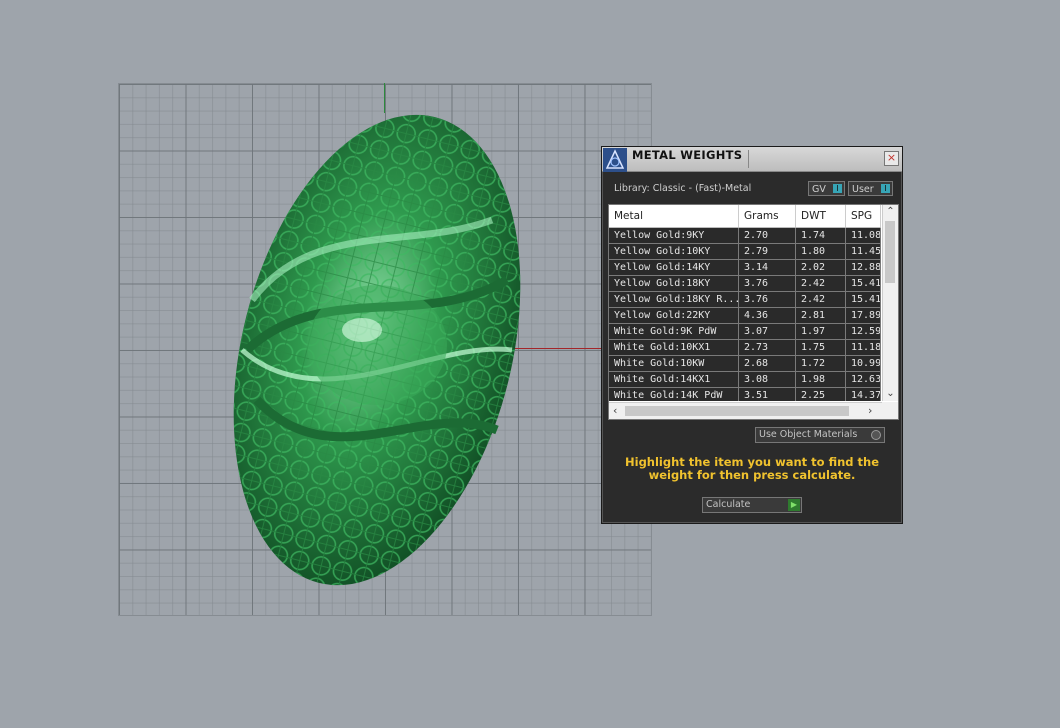  What do you see at coordinates (674, 316) in the screenshot?
I see `table-cell-metal: Yellow Gold:22KY` at bounding box center [674, 316].